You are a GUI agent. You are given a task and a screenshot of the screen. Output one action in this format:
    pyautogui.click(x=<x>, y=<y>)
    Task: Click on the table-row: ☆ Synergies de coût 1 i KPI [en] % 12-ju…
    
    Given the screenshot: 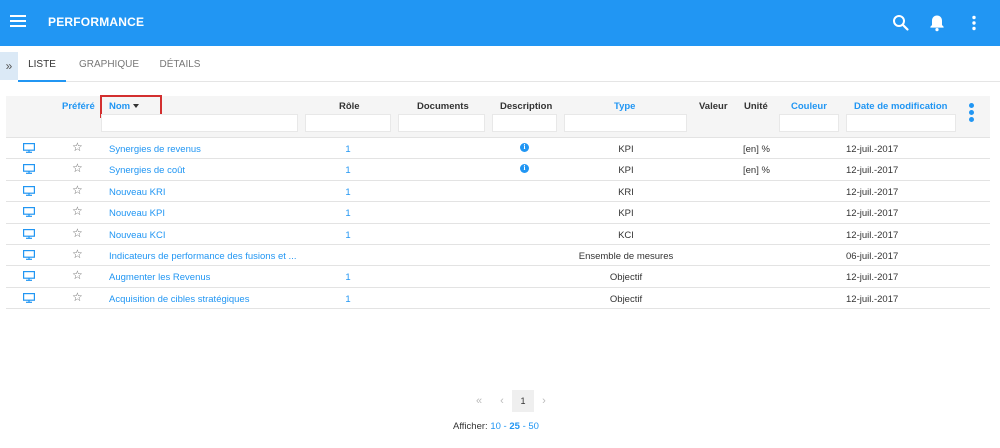 What is the action you would take?
    pyautogui.click(x=498, y=170)
    